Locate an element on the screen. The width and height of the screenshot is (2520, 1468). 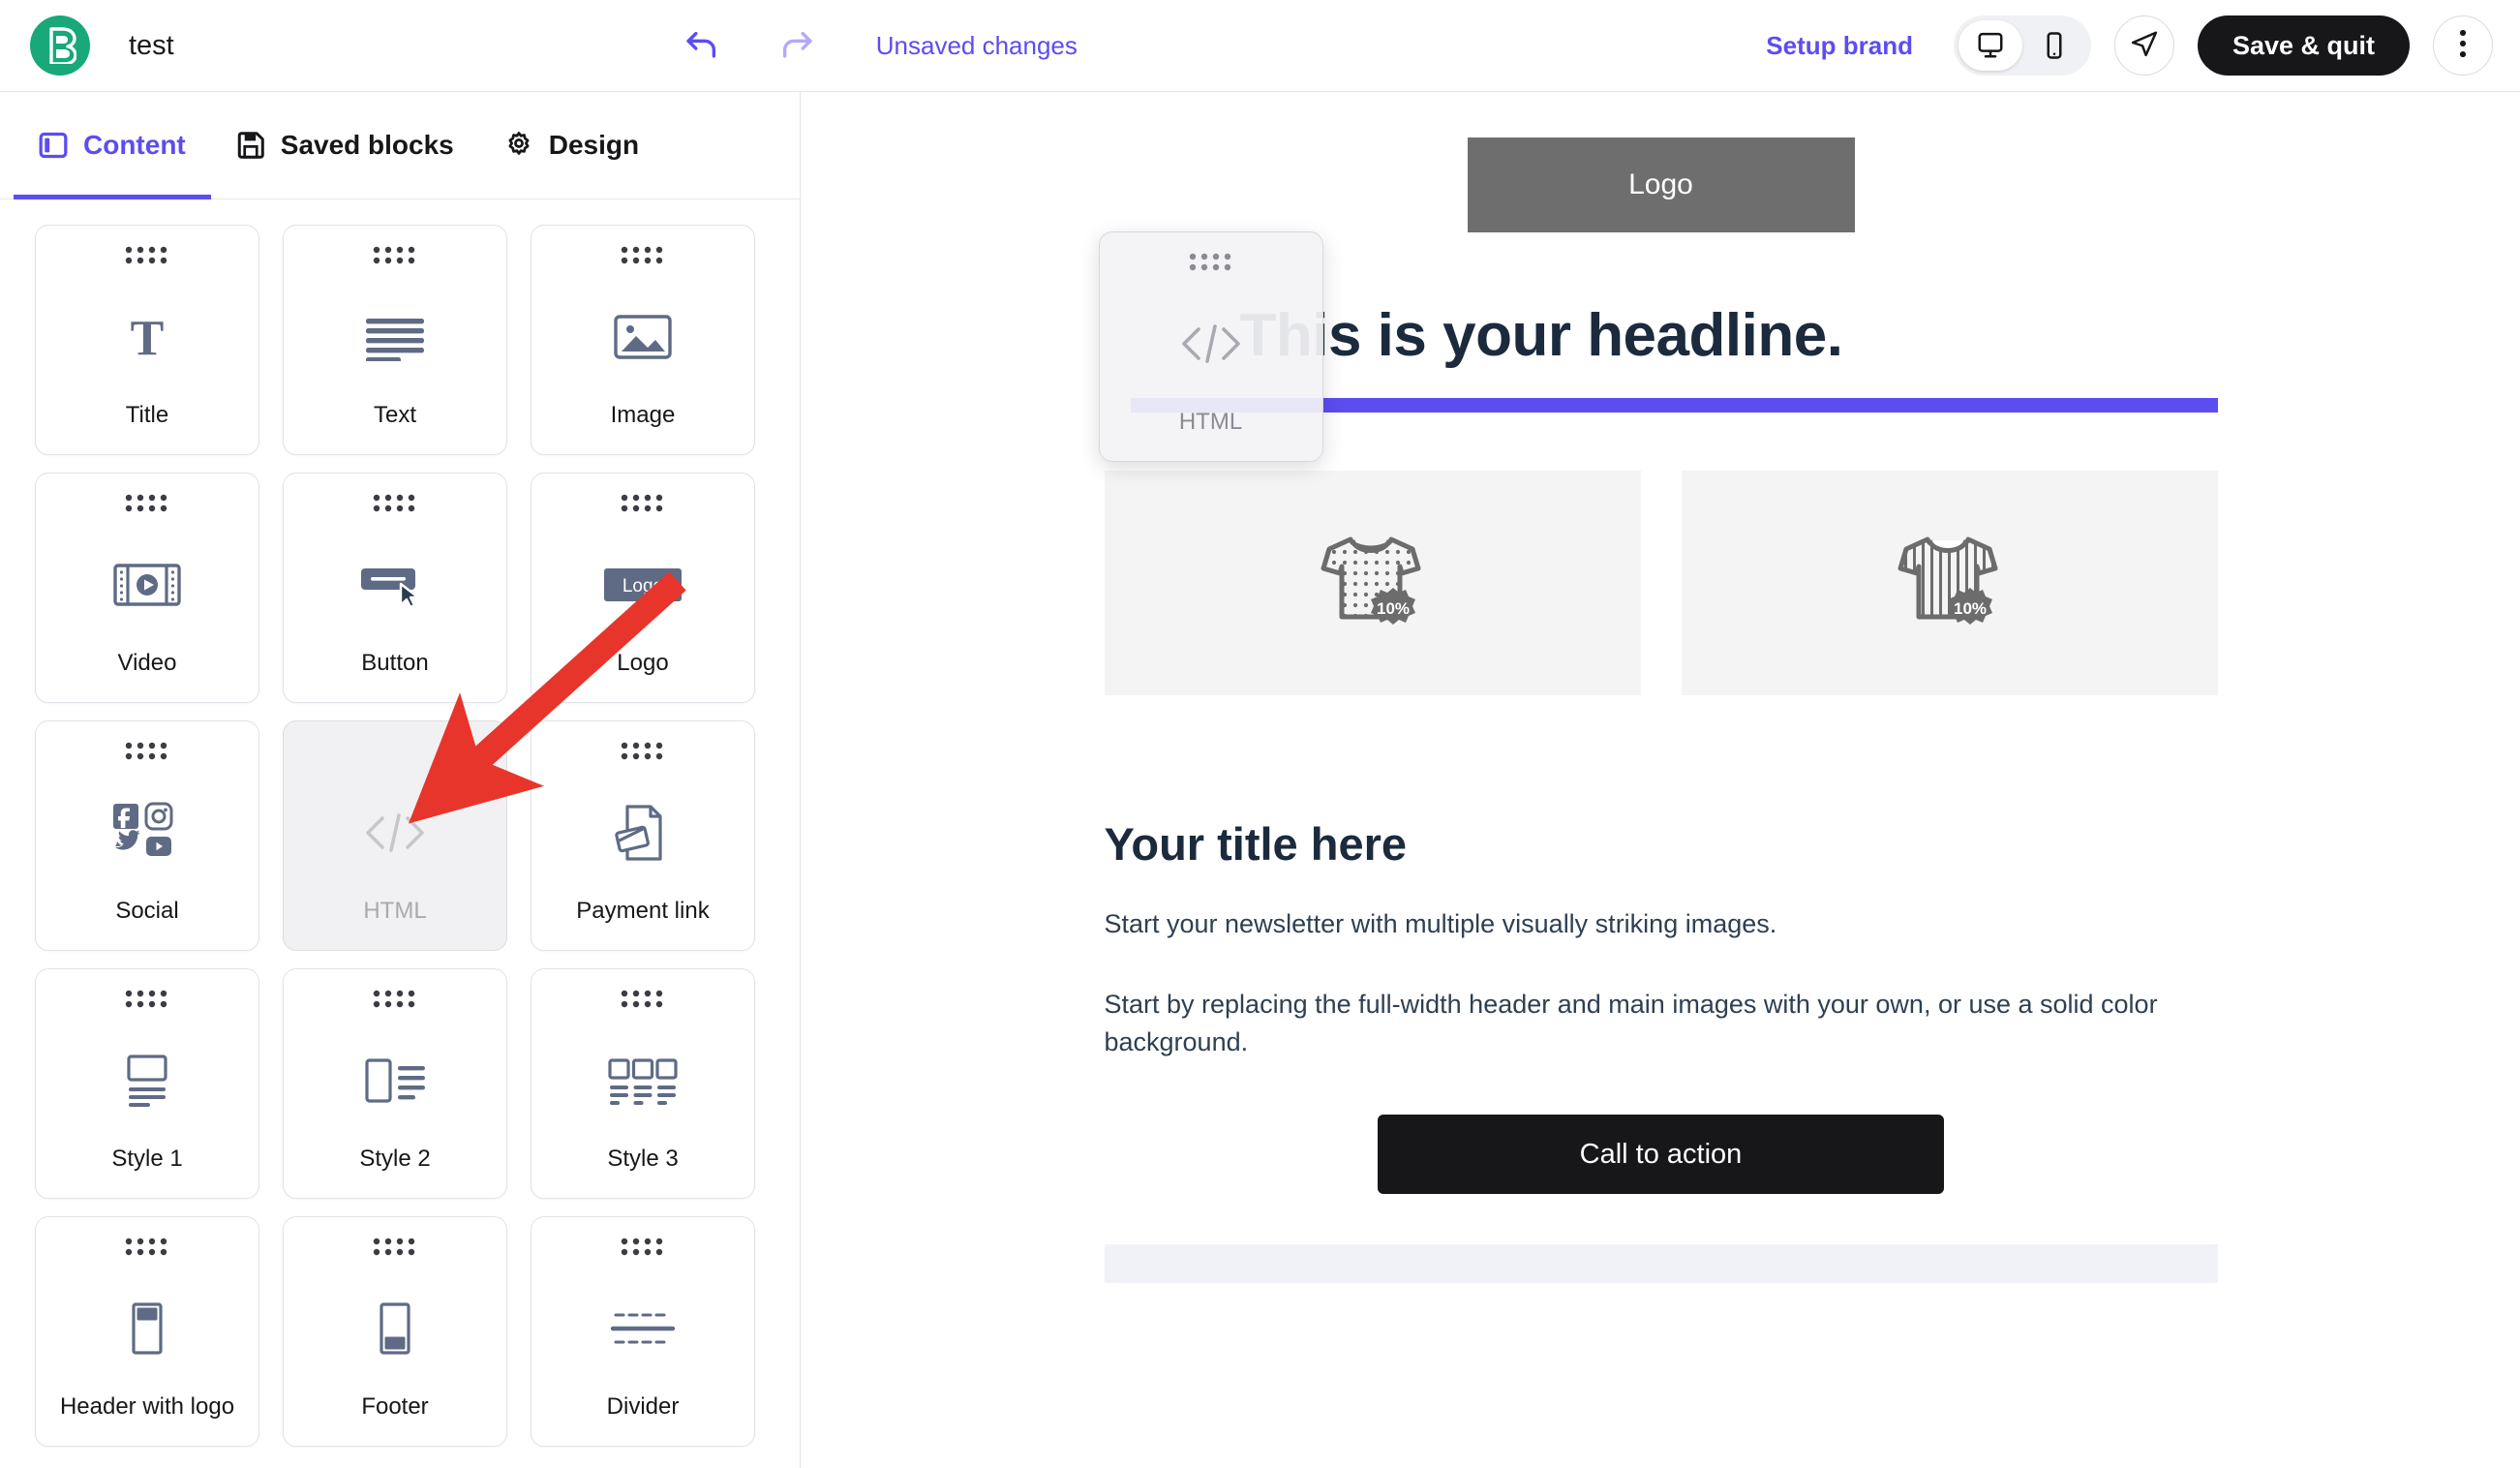
svg-text: T is located at coordinates (148, 338).